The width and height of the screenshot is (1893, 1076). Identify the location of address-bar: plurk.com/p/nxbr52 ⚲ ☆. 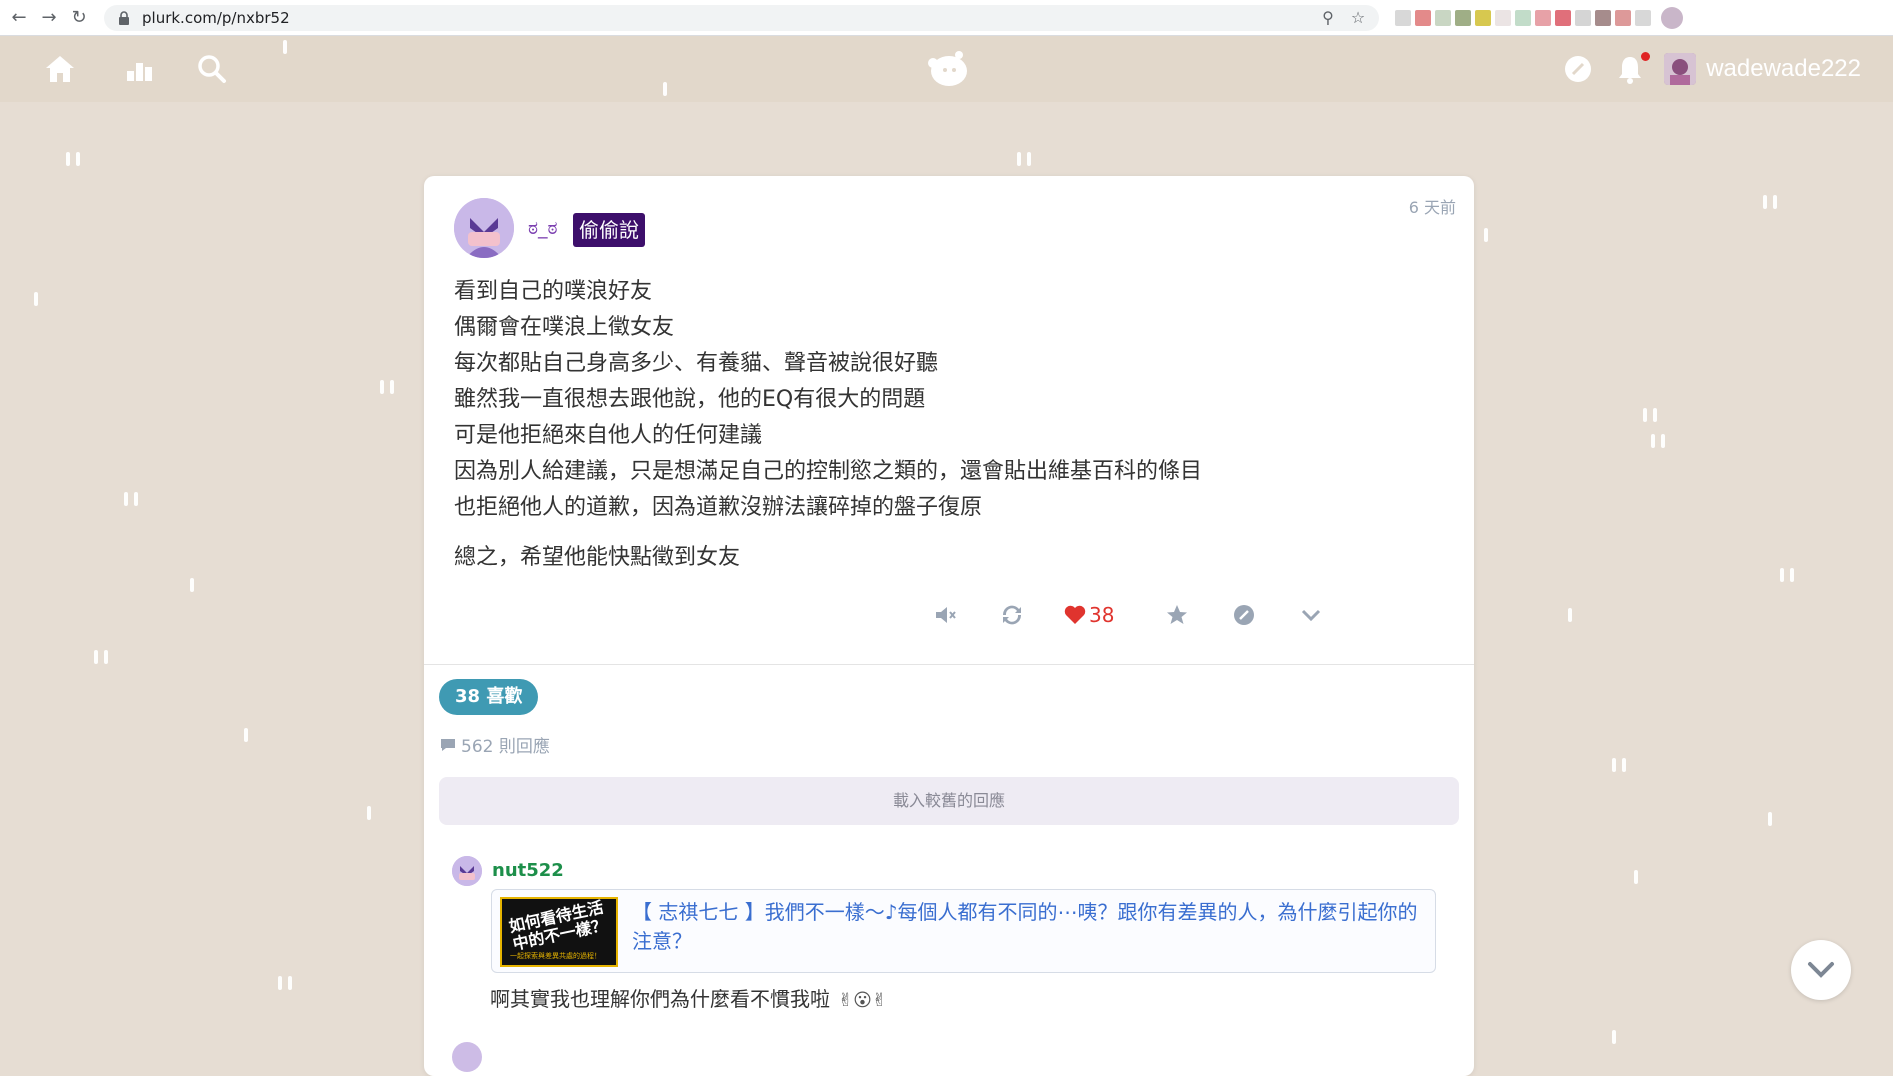
(741, 17).